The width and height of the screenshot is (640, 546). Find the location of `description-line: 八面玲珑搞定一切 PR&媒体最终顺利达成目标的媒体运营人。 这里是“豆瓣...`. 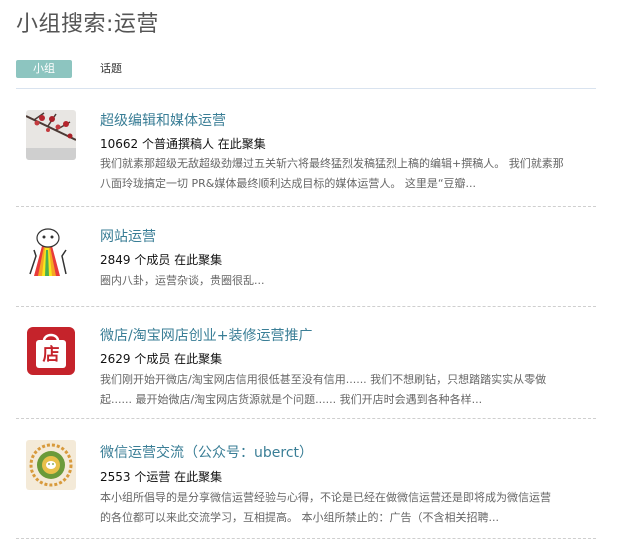

description-line: 八面玲珑搞定一切 PR&媒体最终顺利达成目标的媒体运营人。 这里是“豆瓣... is located at coordinates (288, 183).